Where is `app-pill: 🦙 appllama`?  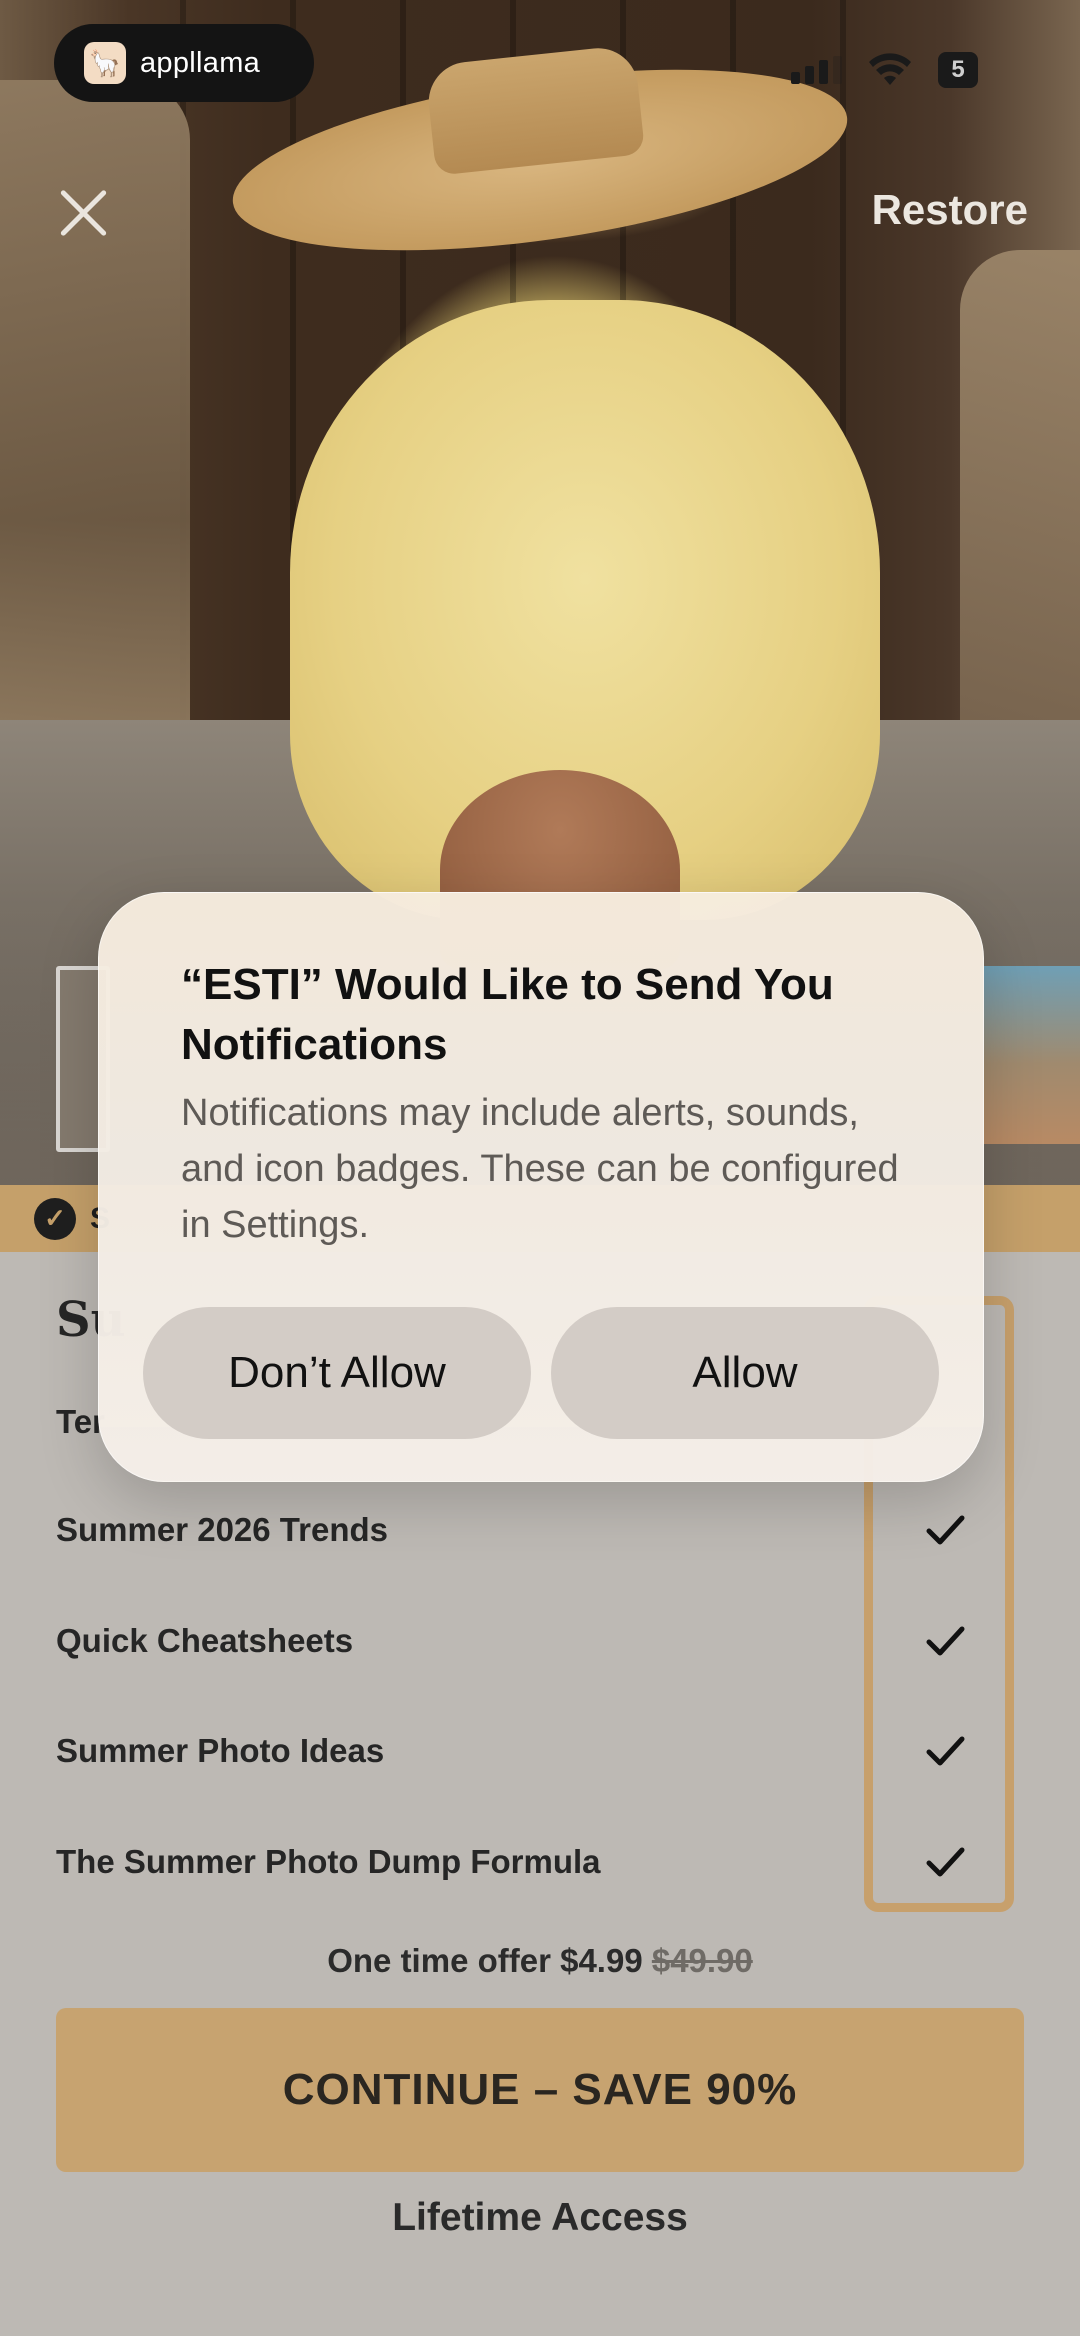 app-pill: 🦙 appllama is located at coordinates (184, 63).